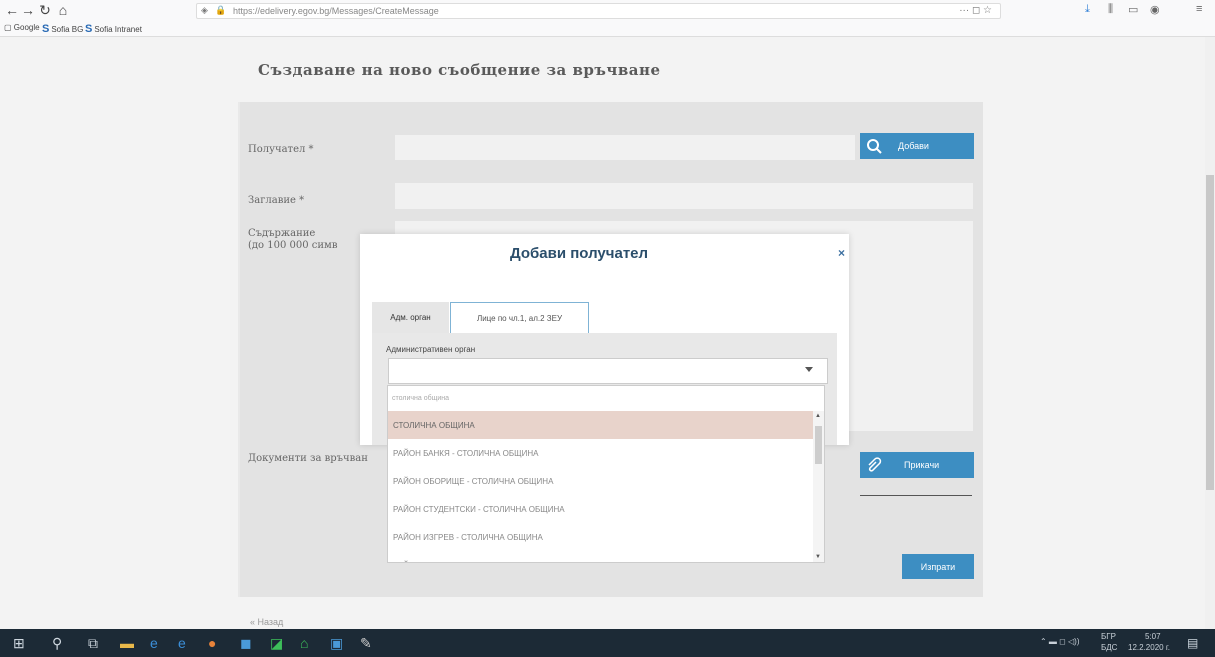 This screenshot has height=657, width=1215. I want to click on notification-icon: ▤, so click(1192, 643).